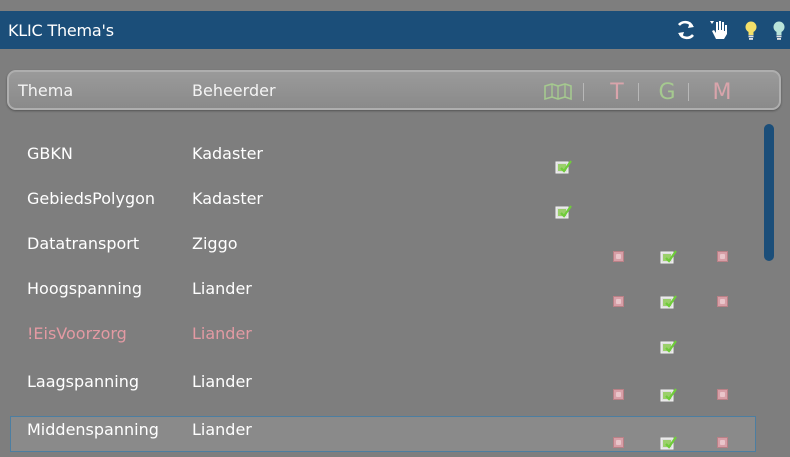  I want to click on window-title: KLIC Thema's, so click(61, 30).